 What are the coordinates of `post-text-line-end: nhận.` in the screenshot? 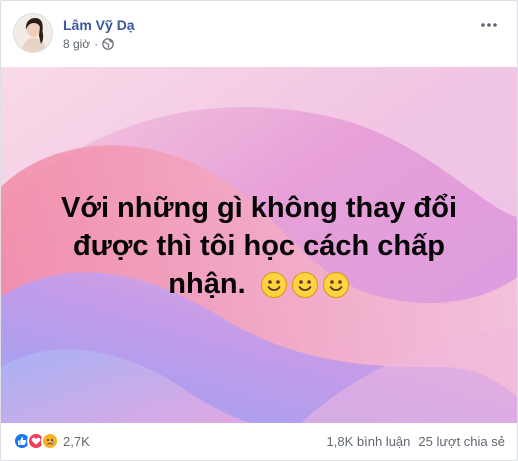 It's located at (207, 284).